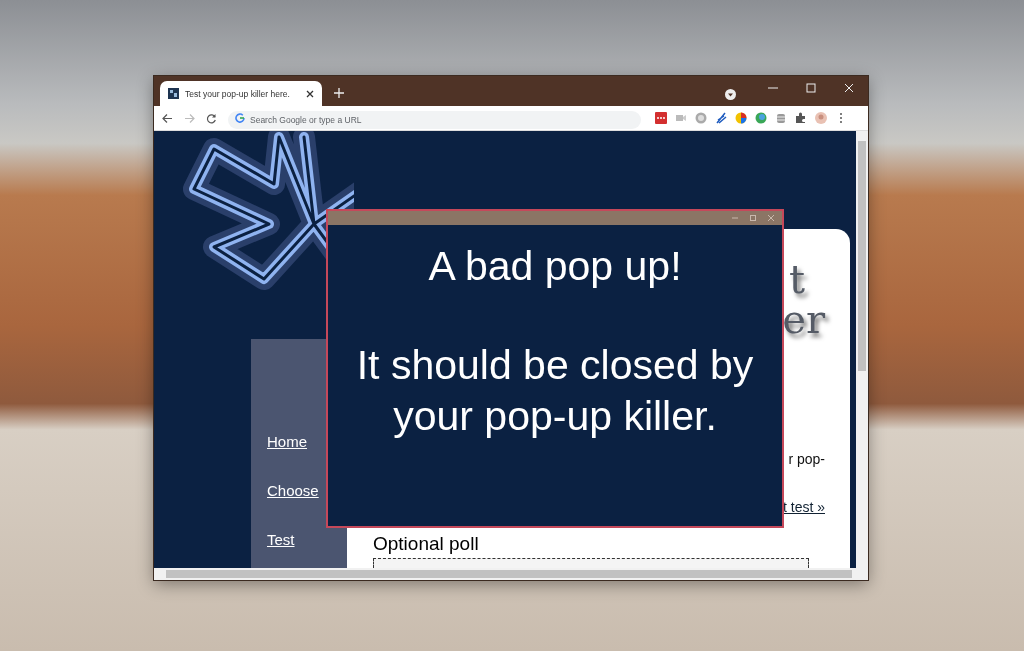 This screenshot has height=651, width=1024. I want to click on horizontal-scrollbar, so click(511, 574).